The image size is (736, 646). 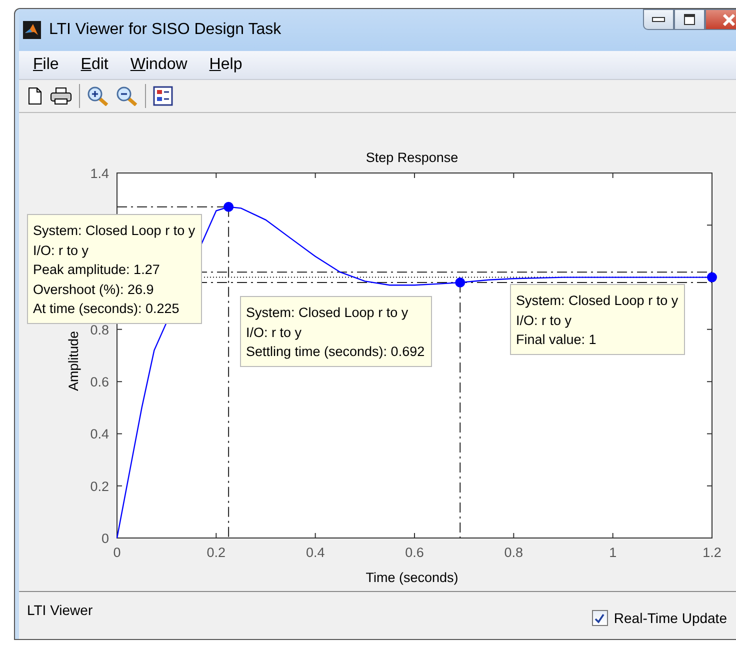 What do you see at coordinates (97, 270) in the screenshot?
I see `datatip-text: Peak amplitude: 1.27` at bounding box center [97, 270].